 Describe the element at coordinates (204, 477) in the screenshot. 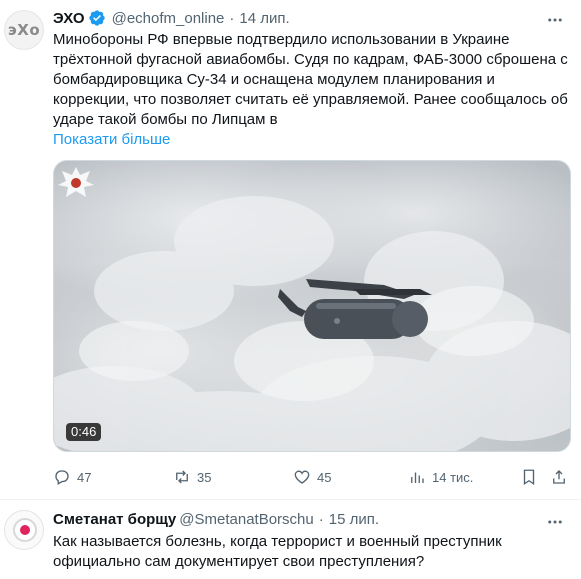

I see `repost-count: 35` at that location.